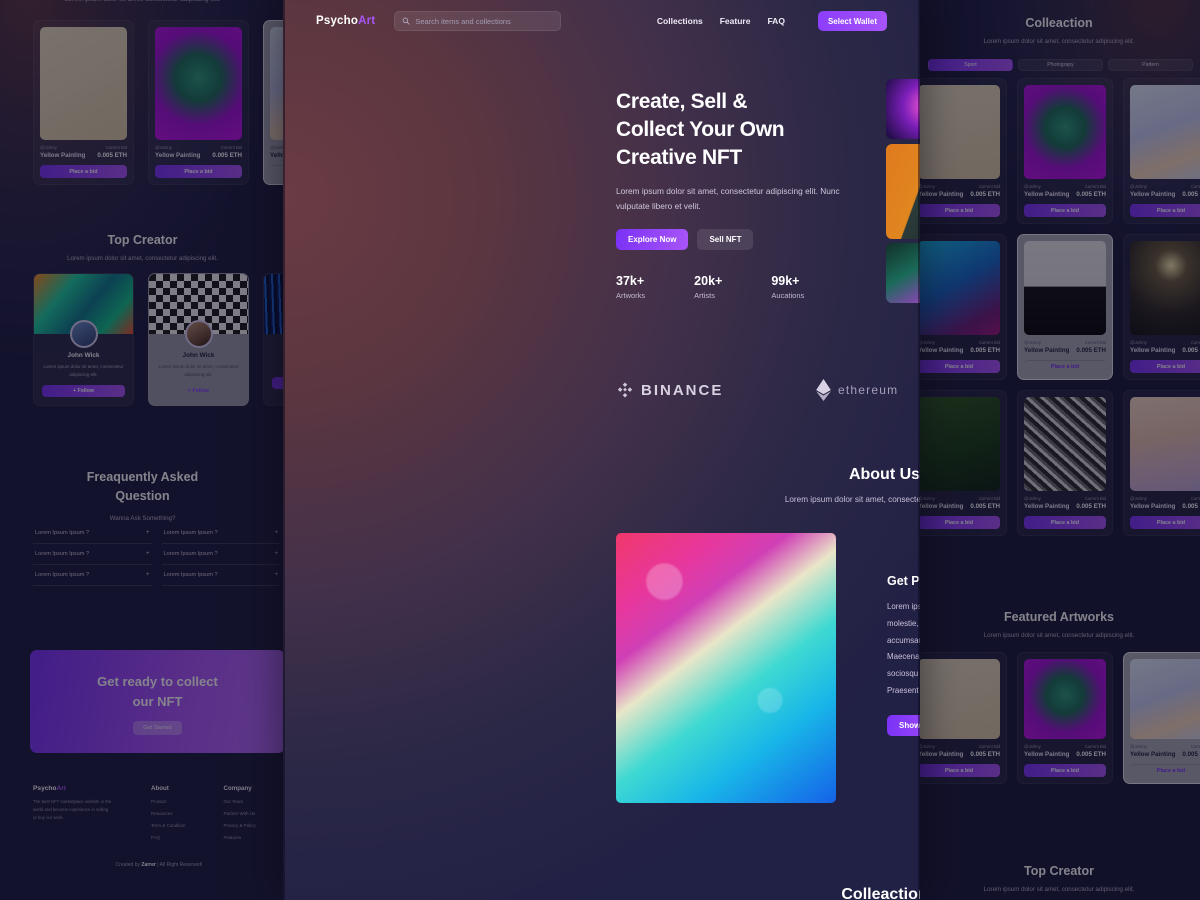 This screenshot has width=1200, height=900. Describe the element at coordinates (852, 21) in the screenshot. I see `select-wallet-button: Select Wallet` at that location.